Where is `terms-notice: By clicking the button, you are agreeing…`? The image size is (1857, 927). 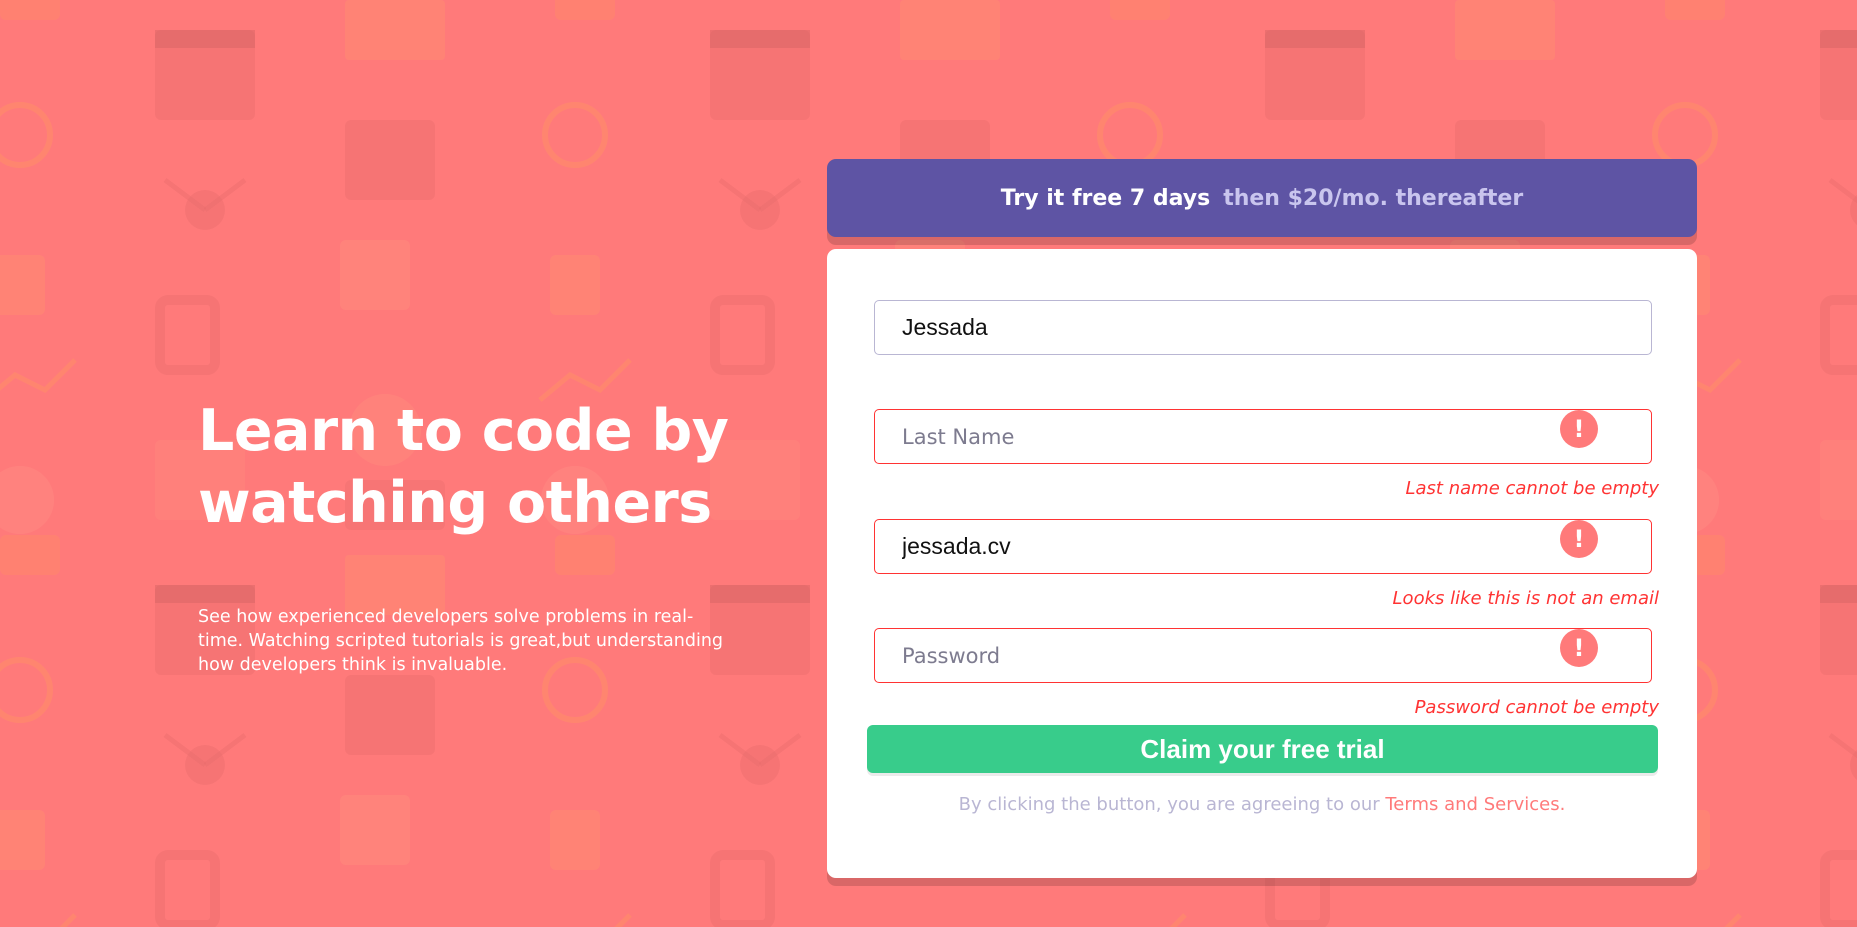
terms-notice: By clicking the button, you are agreeing… is located at coordinates (1262, 804).